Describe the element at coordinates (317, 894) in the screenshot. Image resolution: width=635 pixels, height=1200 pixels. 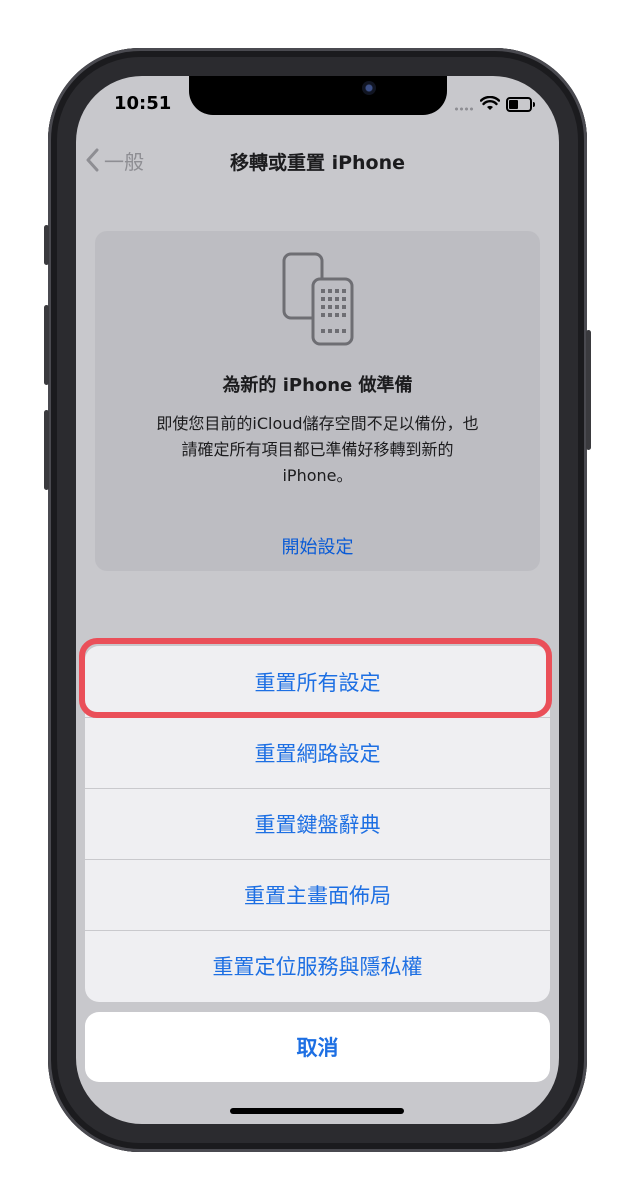
I see `reset-home-screen-layout-button: 重置主畫面佈局` at that location.